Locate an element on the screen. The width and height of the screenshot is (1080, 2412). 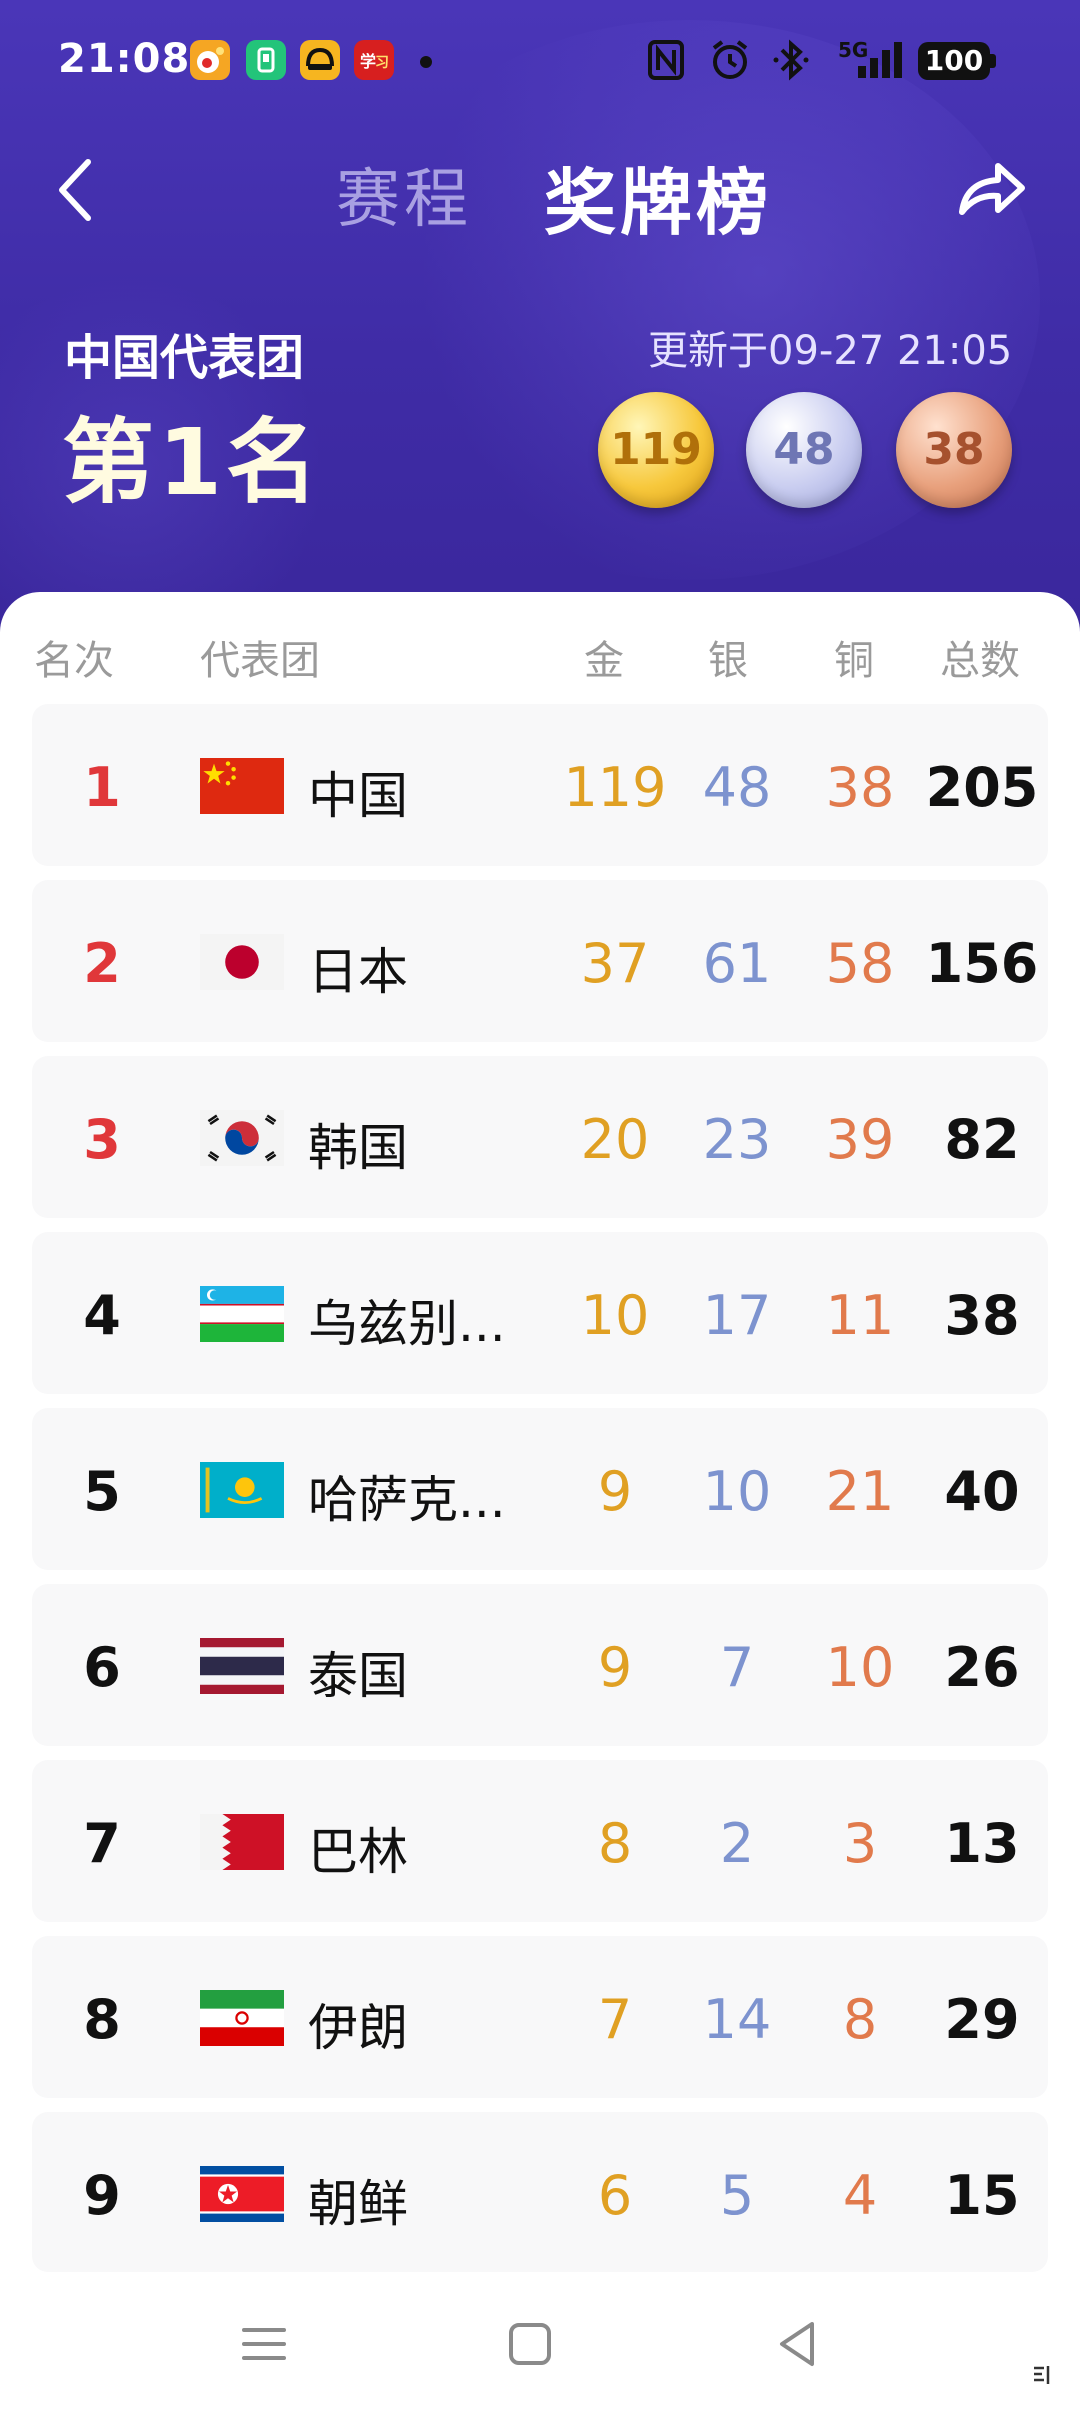
tab-schedule: 赛程 is located at coordinates (404, 194).